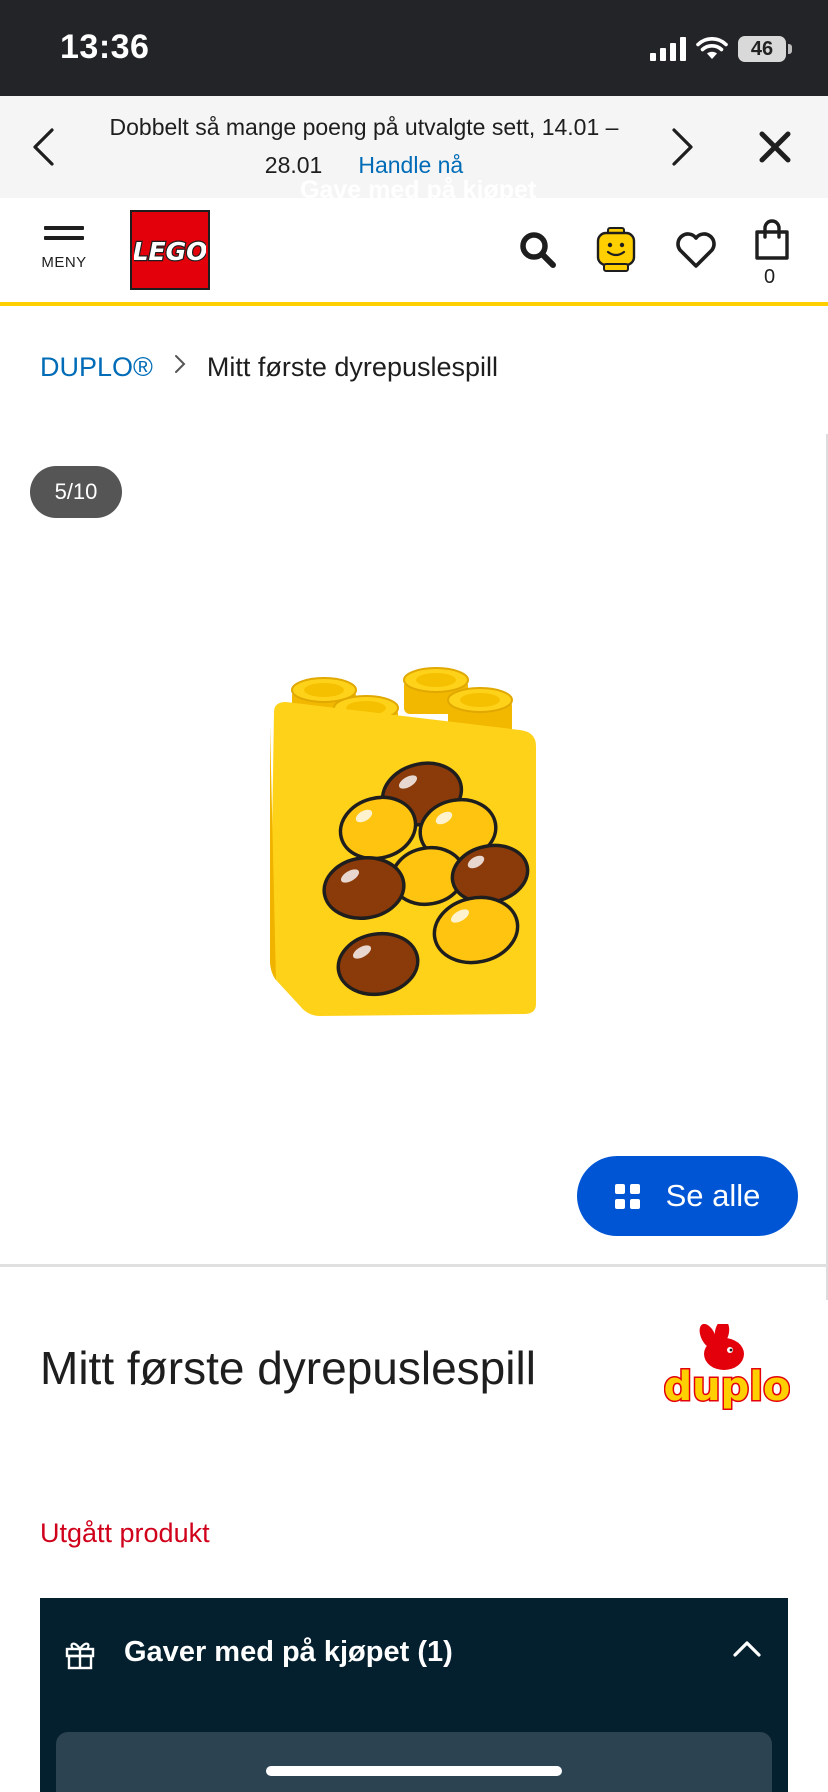 Image resolution: width=828 pixels, height=1792 pixels. Describe the element at coordinates (747, 1649) in the screenshot. I see `chevron-up-icon` at that location.